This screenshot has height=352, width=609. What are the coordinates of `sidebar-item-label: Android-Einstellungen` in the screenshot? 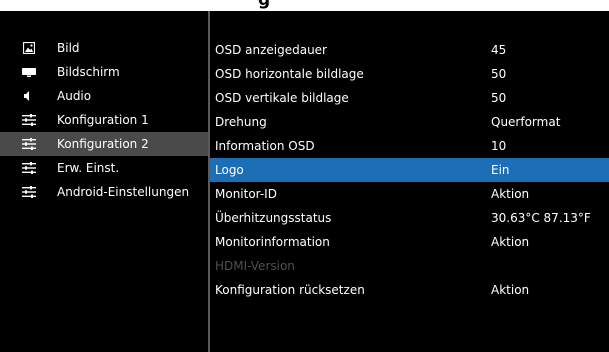 It's located at (123, 192).